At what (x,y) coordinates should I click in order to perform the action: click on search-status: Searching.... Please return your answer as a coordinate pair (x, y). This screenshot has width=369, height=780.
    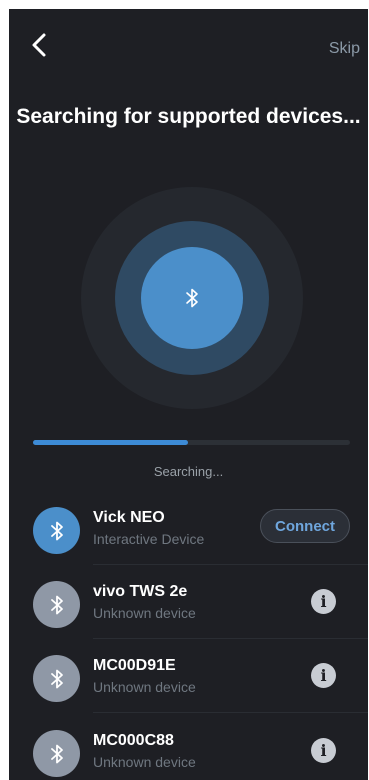
    Looking at the image, I should click on (188, 471).